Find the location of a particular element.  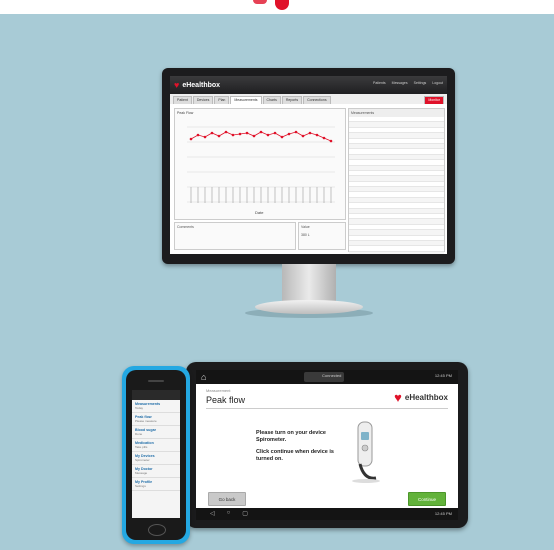

spirometer-device-icon is located at coordinates (366, 452).